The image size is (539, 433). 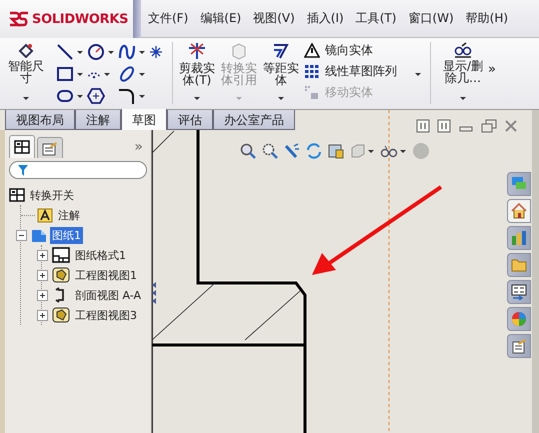 What do you see at coordinates (190, 120) in the screenshot?
I see `ribbon-tab: 评估` at bounding box center [190, 120].